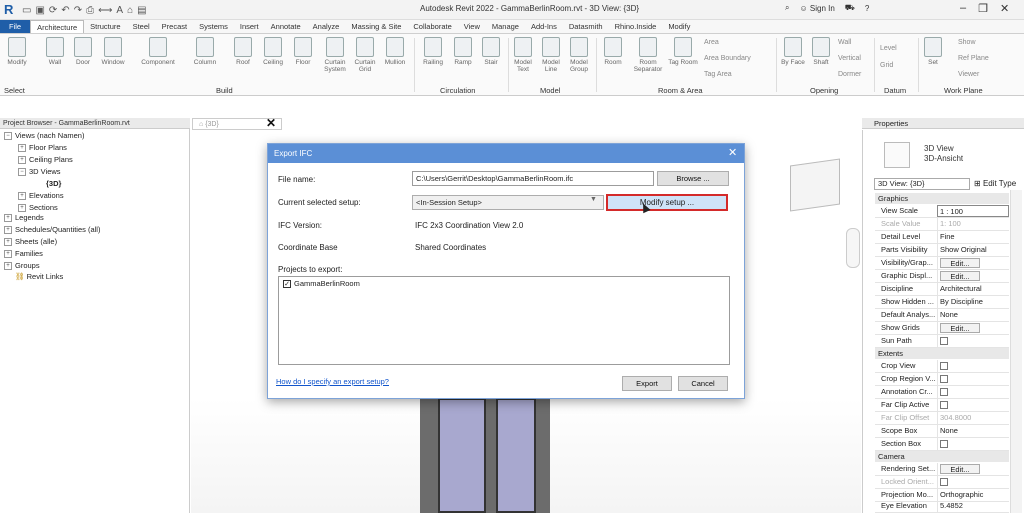 Image resolution: width=1024 pixels, height=513 pixels. Describe the element at coordinates (243, 51) in the screenshot. I see `roof-button: Roof` at that location.